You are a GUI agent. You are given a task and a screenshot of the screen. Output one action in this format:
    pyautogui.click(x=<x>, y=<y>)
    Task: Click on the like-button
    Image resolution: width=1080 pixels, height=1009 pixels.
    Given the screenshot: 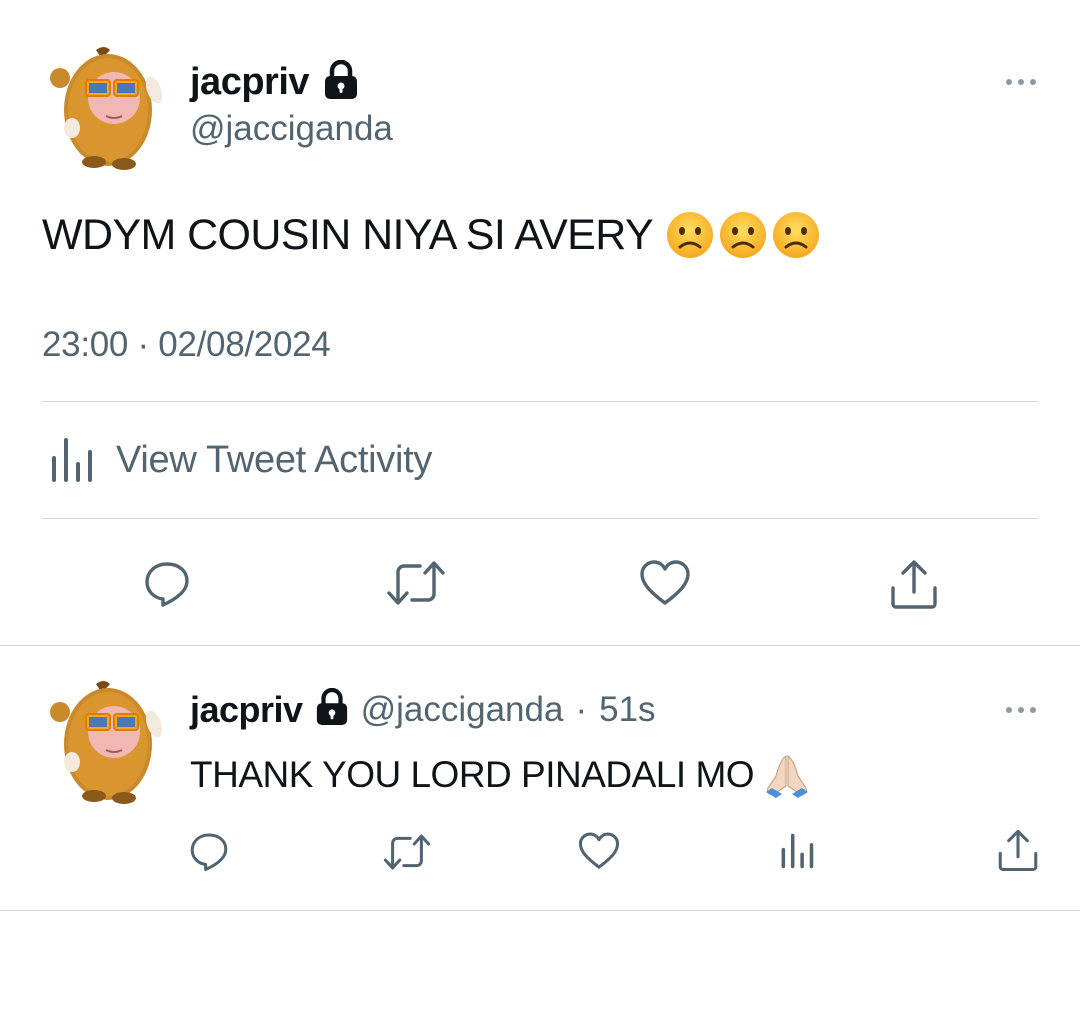 What is the action you would take?
    pyautogui.click(x=665, y=583)
    